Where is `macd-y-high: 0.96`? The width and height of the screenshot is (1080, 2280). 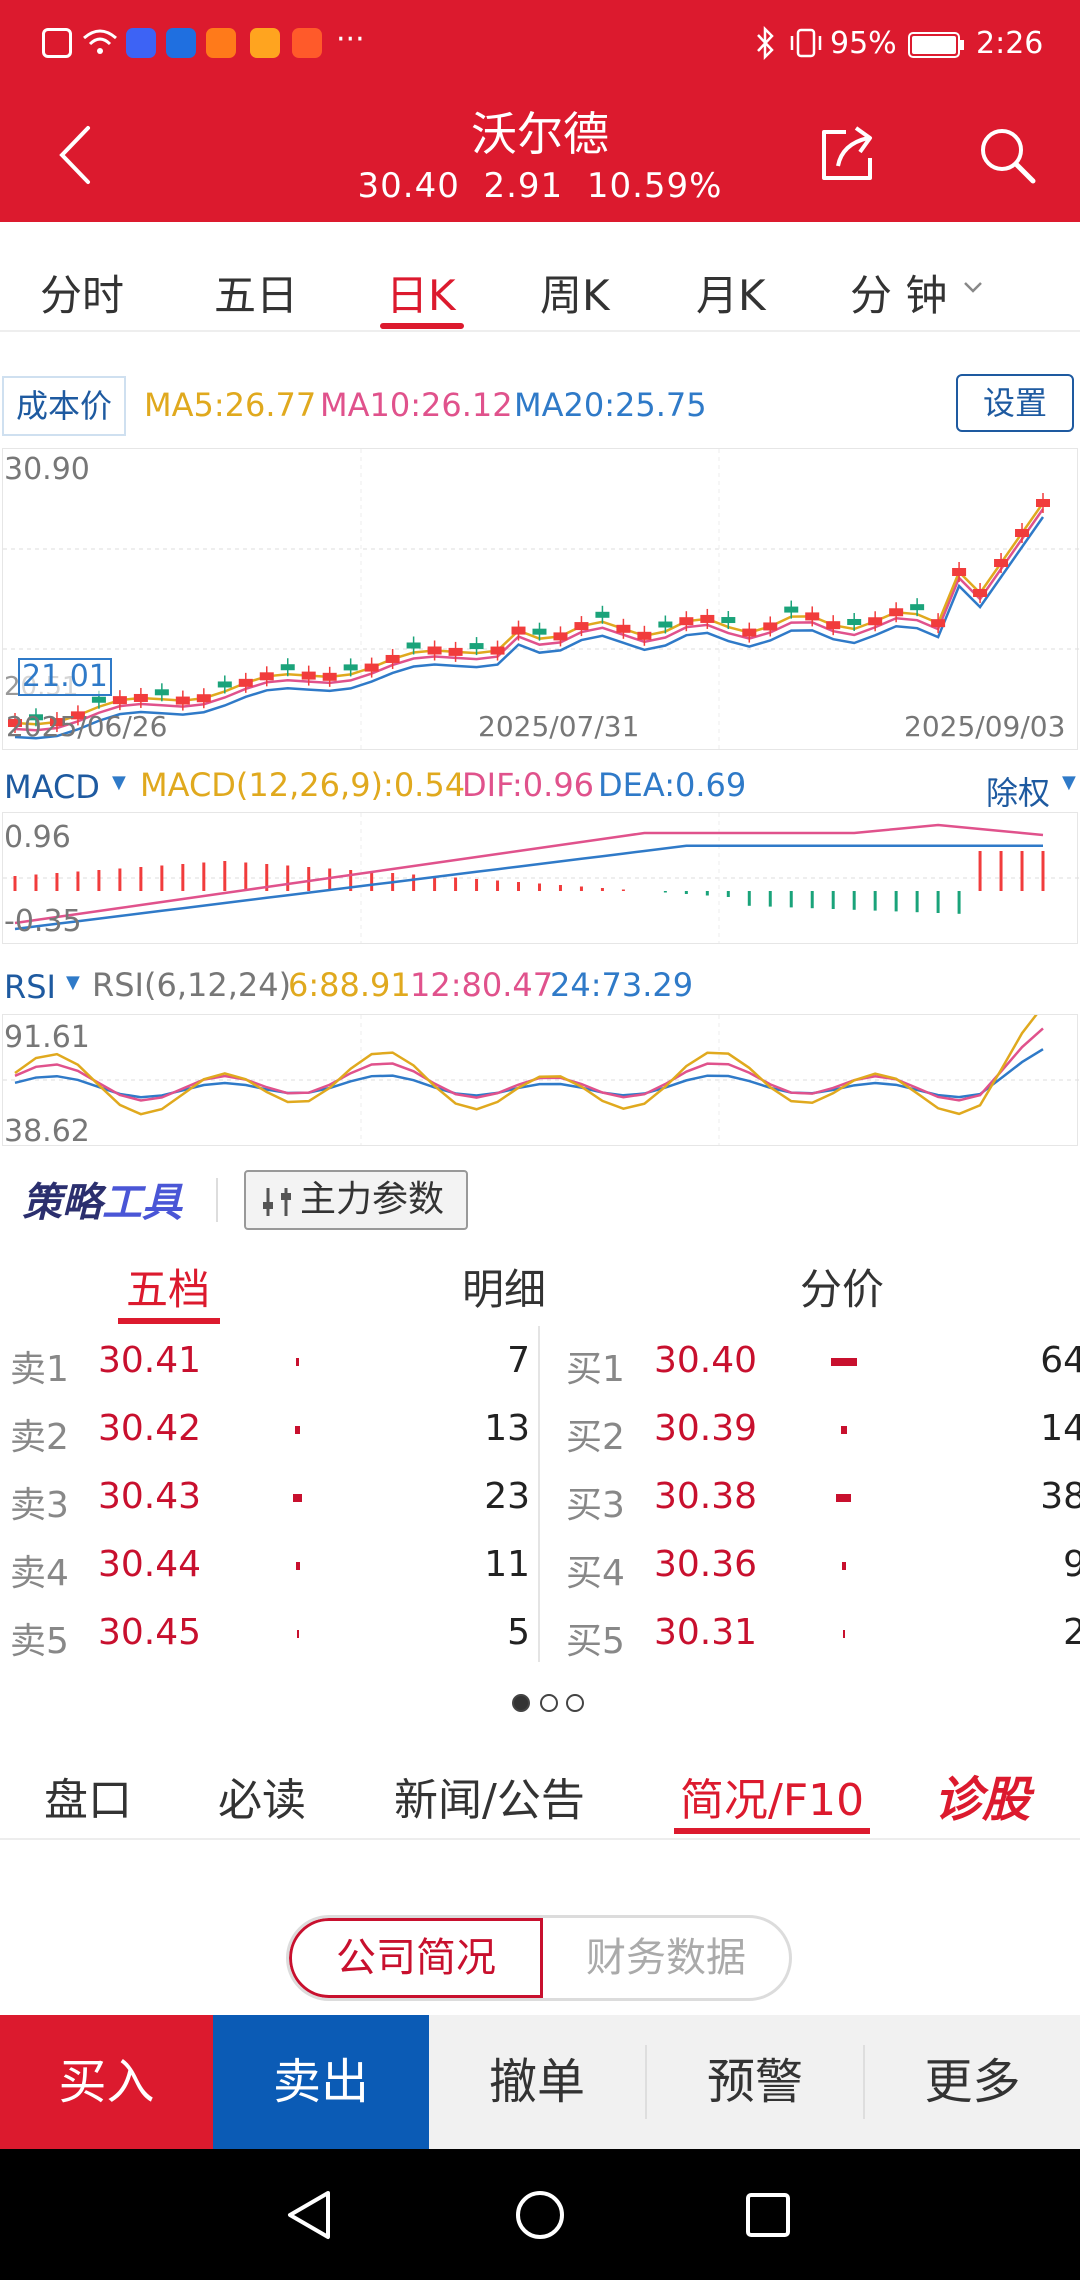
macd-y-high: 0.96 is located at coordinates (37, 837).